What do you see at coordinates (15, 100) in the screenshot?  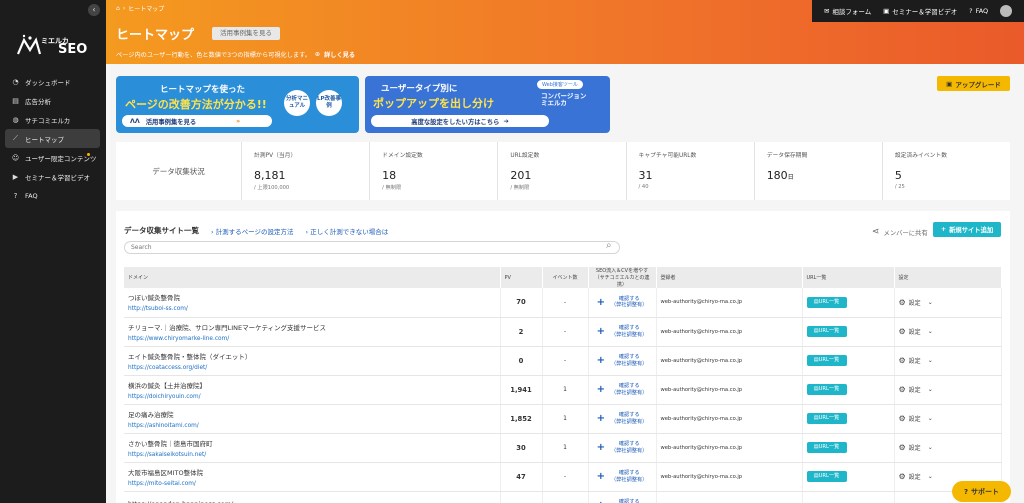 I see `ad-analysis-icon: ▤` at bounding box center [15, 100].